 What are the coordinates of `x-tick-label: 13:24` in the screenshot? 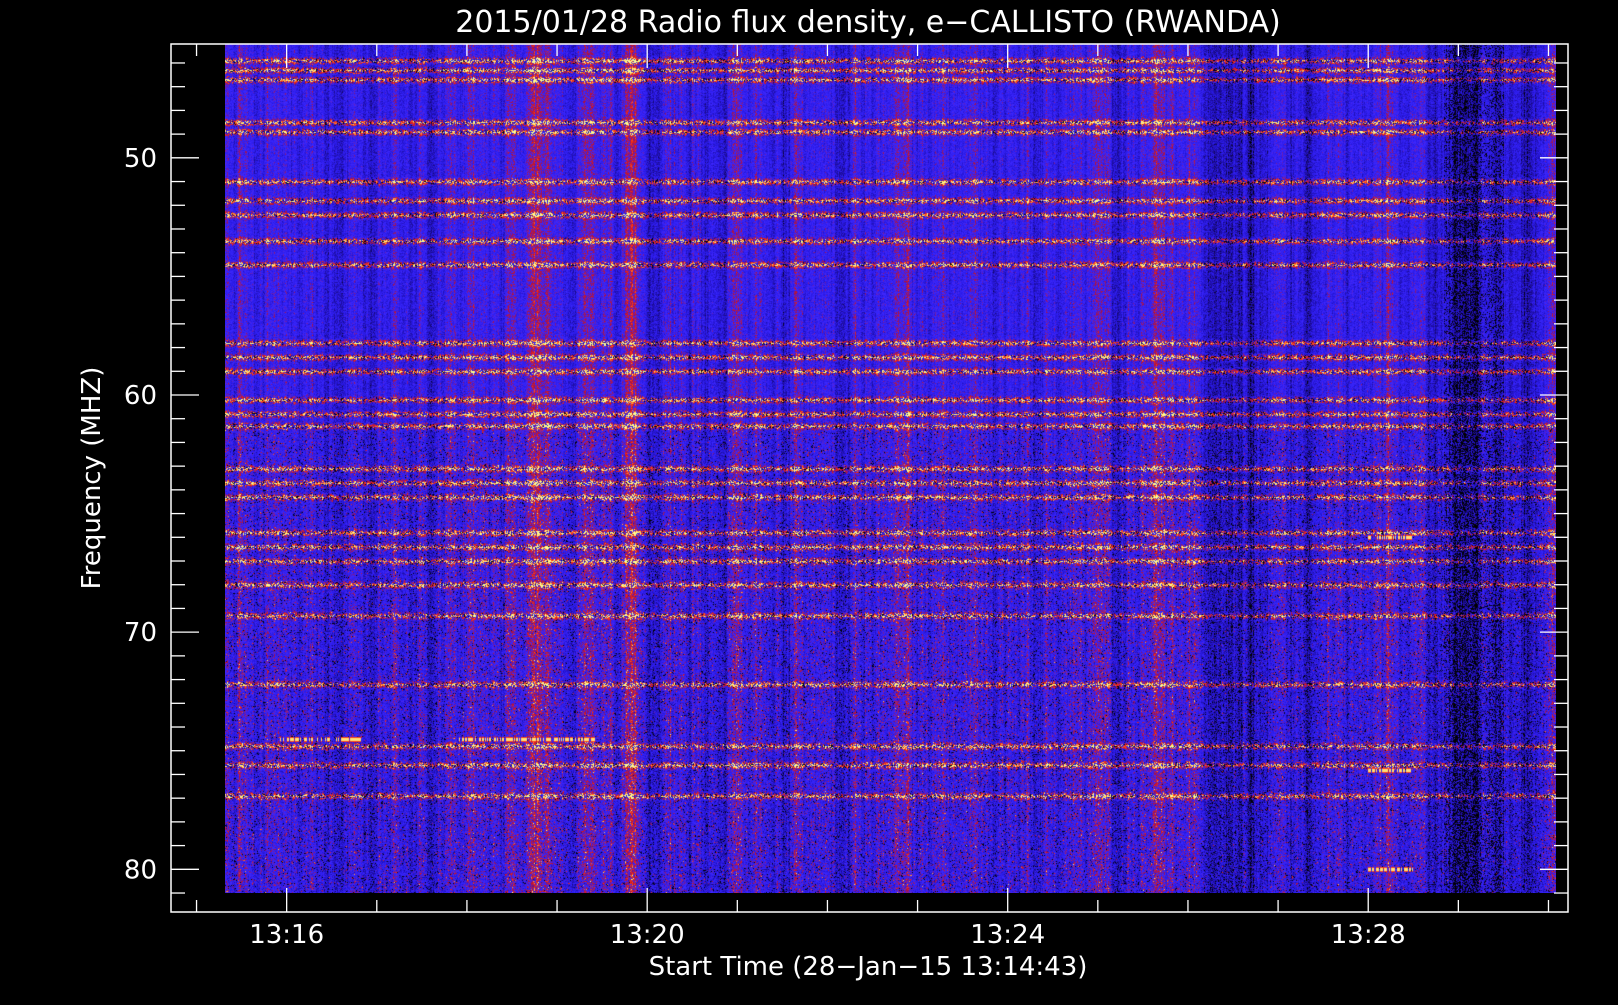 It's located at (1007, 935).